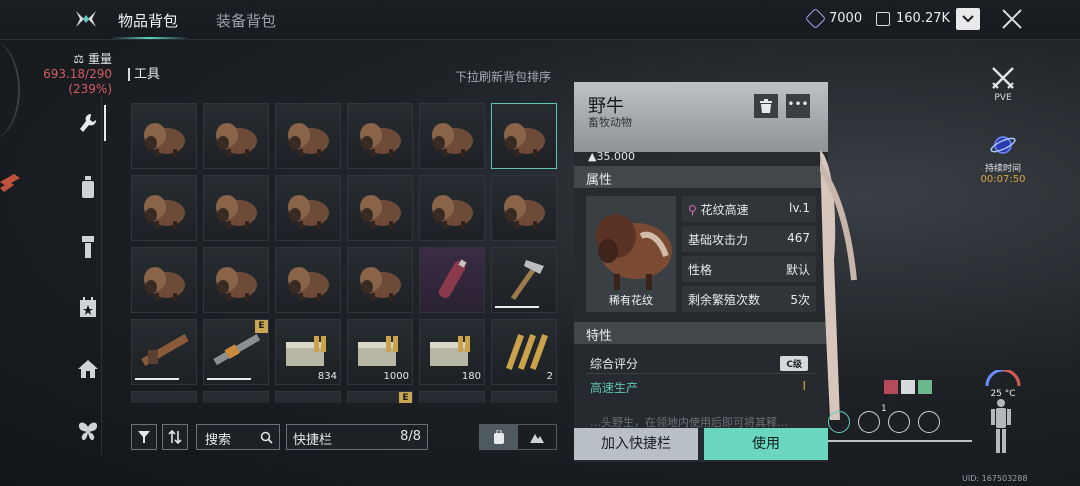  I want to click on planet-icon, so click(1003, 145).